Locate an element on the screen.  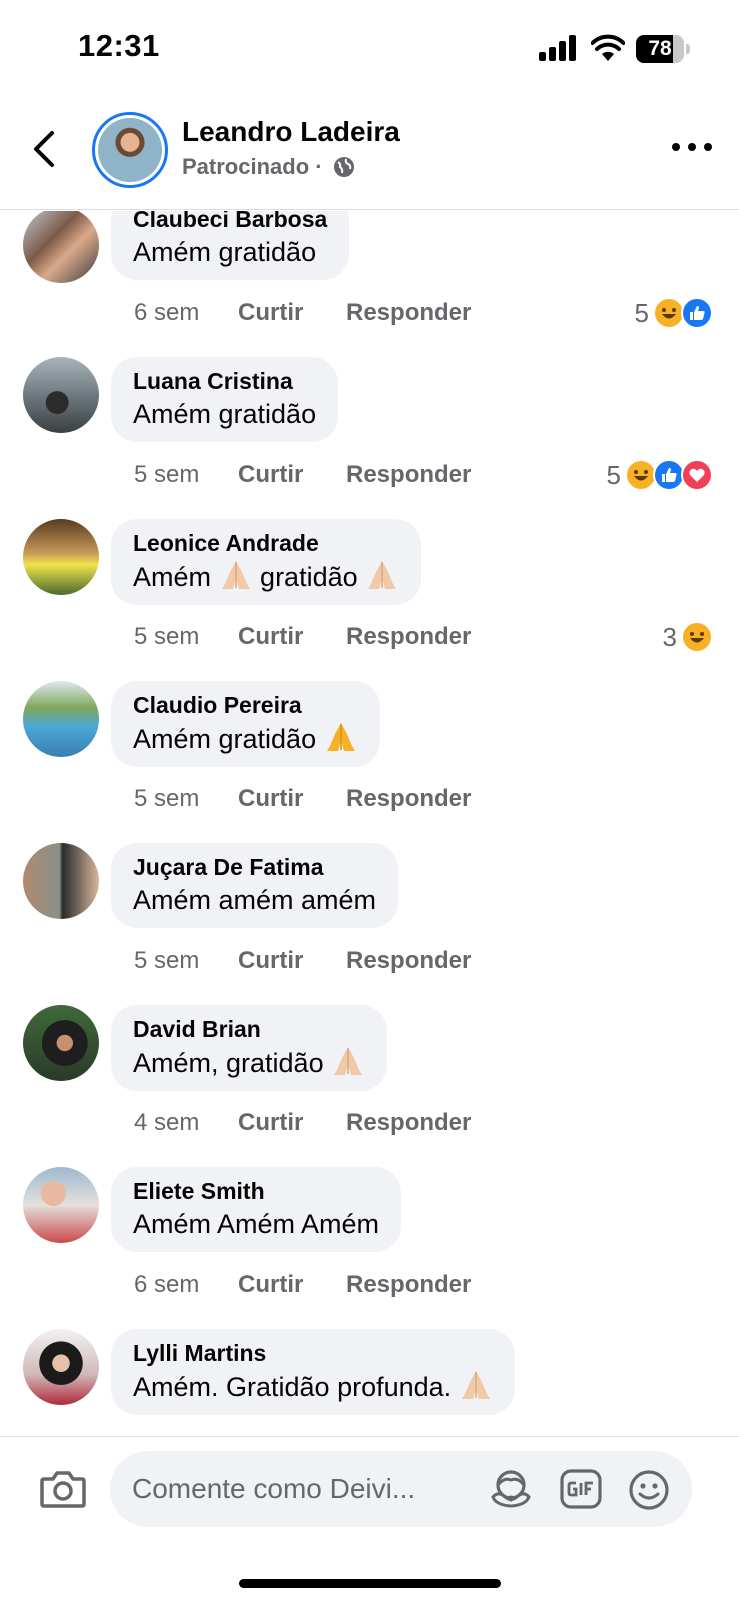
comment-author: Lylli Martins is located at coordinates (313, 1353).